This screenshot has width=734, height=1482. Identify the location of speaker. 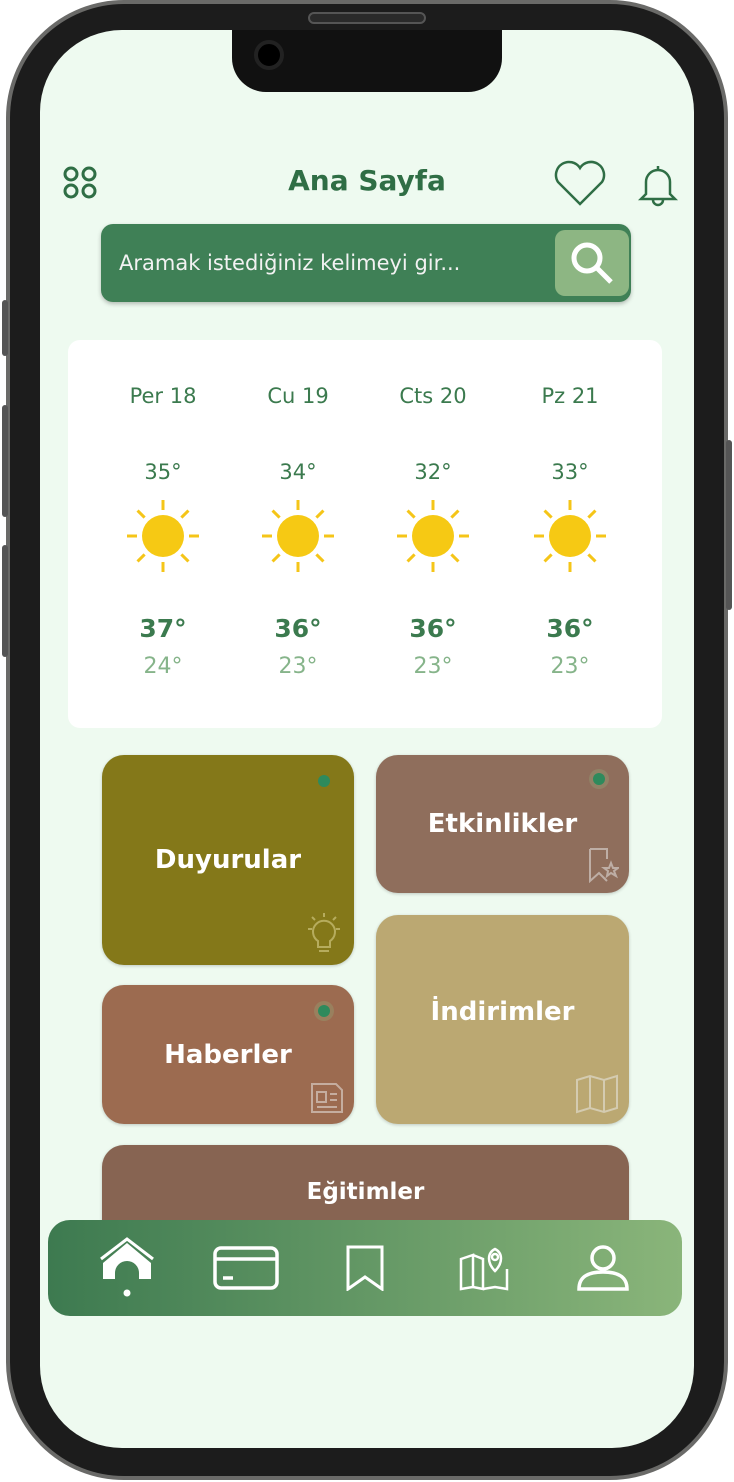
(367, 18).